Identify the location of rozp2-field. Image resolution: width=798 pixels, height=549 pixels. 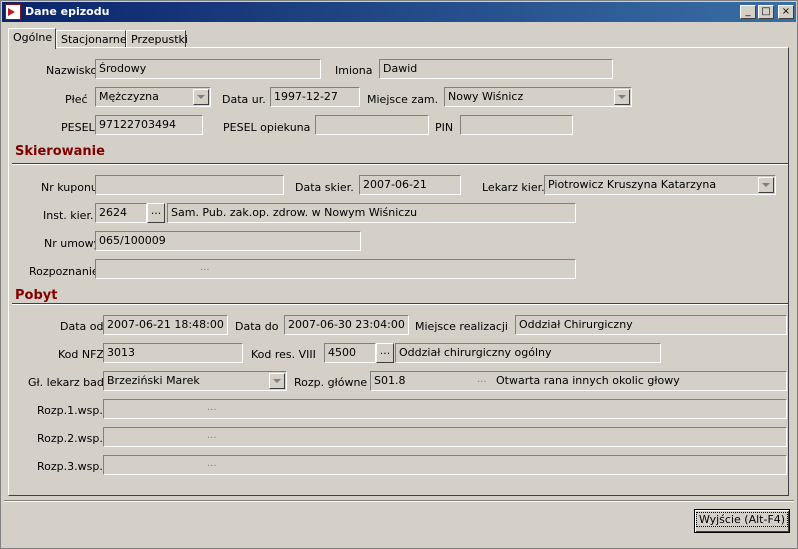
(445, 437).